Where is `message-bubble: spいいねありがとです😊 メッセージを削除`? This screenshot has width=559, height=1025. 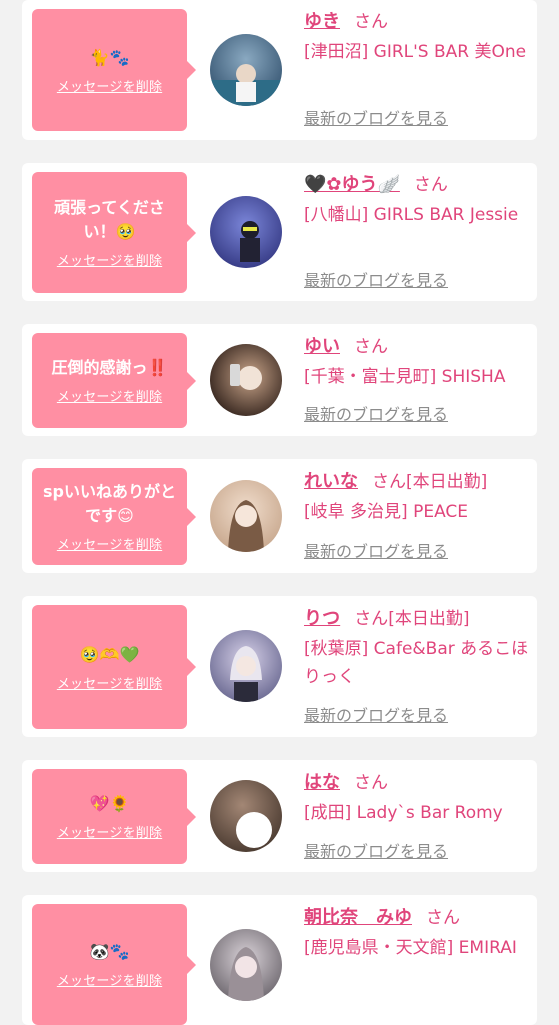 message-bubble: spいいねありがとです😊 メッセージを削除 is located at coordinates (114, 516).